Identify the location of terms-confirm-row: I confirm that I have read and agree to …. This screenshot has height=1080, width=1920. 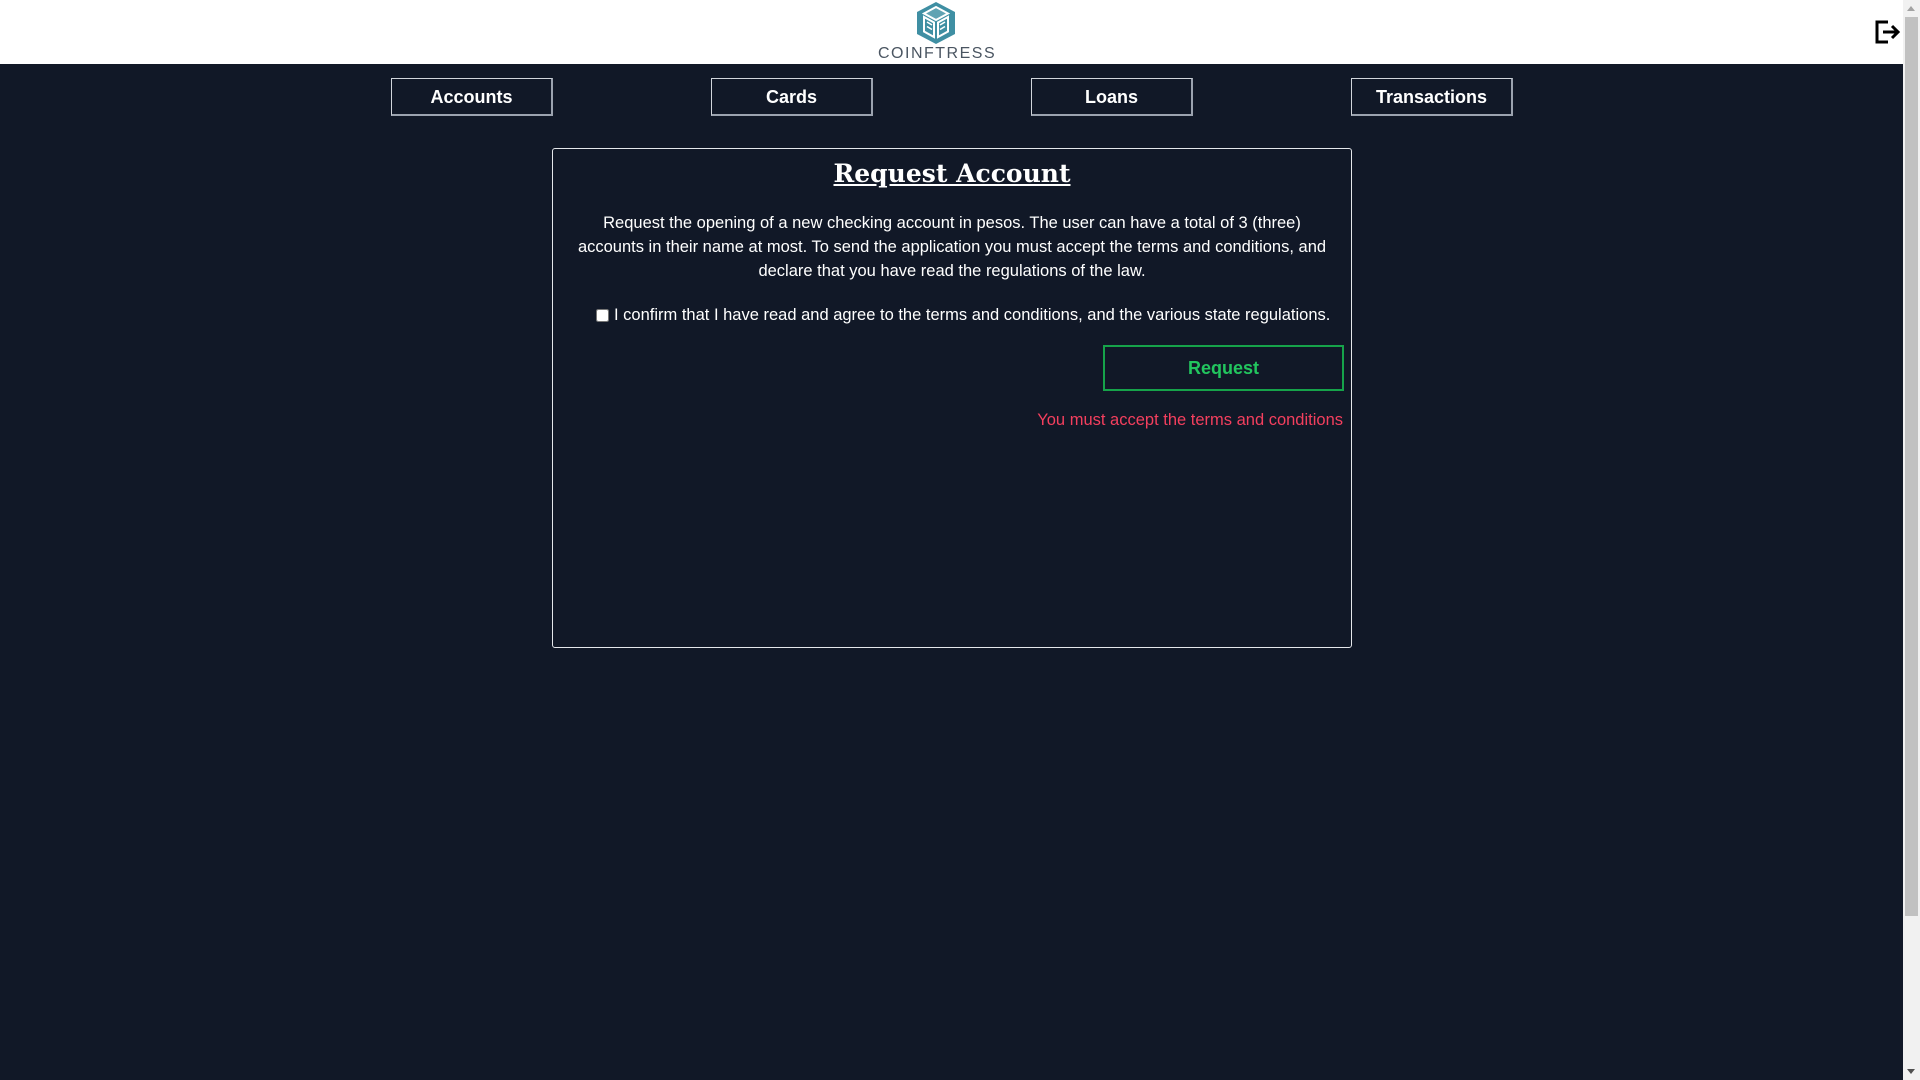
(963, 315).